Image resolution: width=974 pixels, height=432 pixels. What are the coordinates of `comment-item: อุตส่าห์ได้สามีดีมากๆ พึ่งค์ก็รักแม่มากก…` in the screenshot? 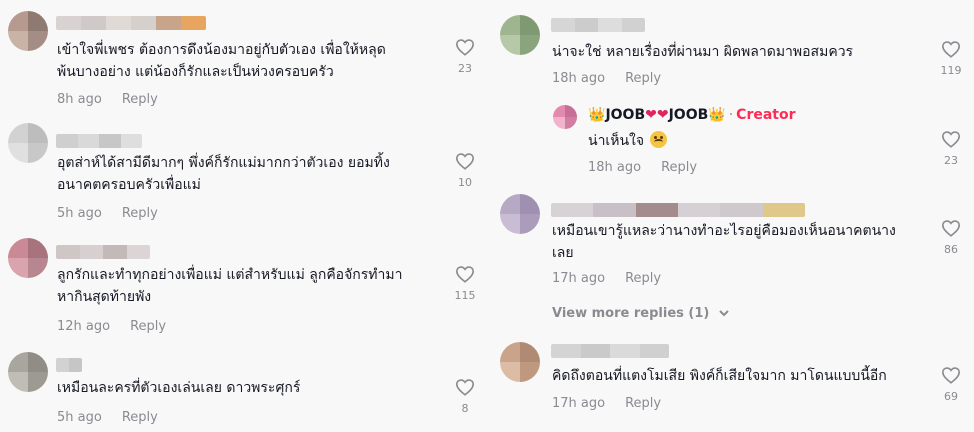 It's located at (243, 169).